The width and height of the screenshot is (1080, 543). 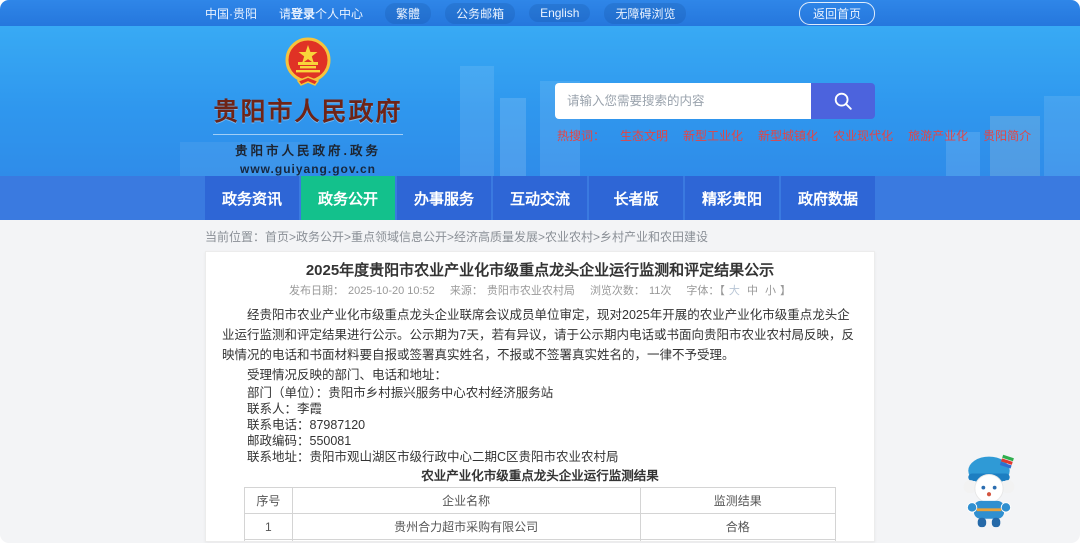 I want to click on nav-item-zfsj: 政府数据, so click(x=828, y=198).